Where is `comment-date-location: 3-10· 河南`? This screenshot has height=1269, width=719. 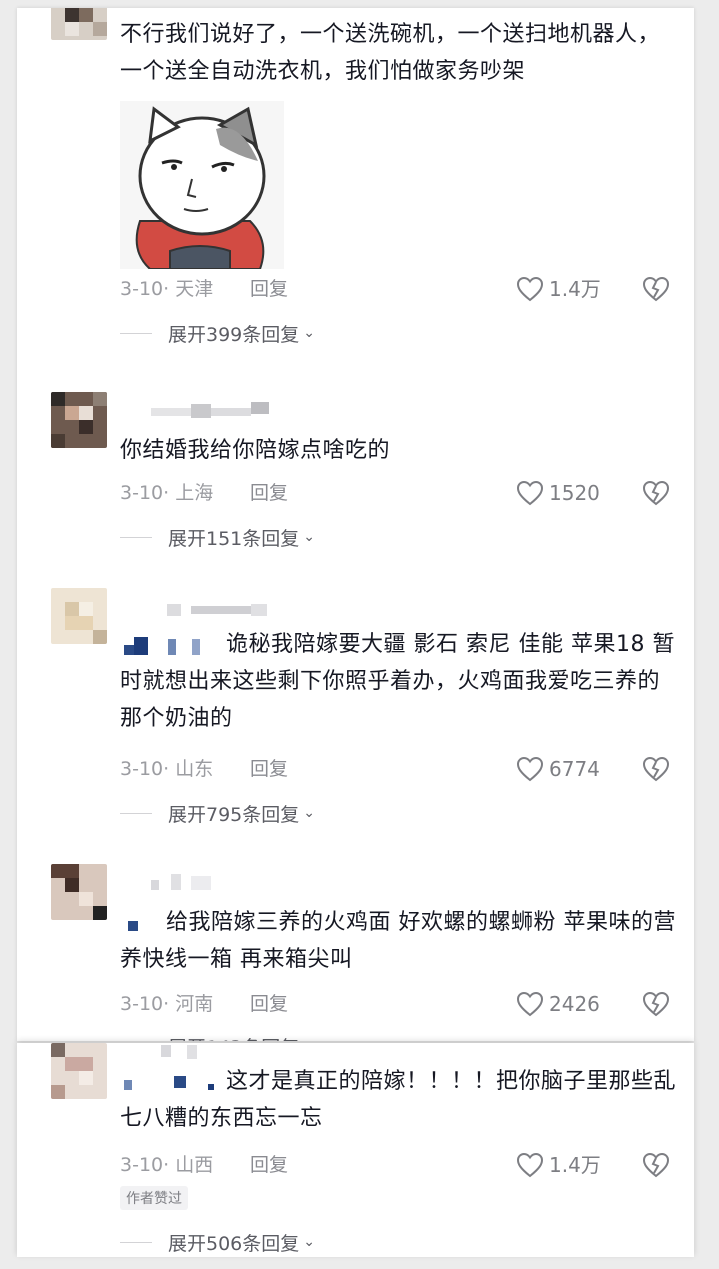 comment-date-location: 3-10· 河南 is located at coordinates (167, 1004).